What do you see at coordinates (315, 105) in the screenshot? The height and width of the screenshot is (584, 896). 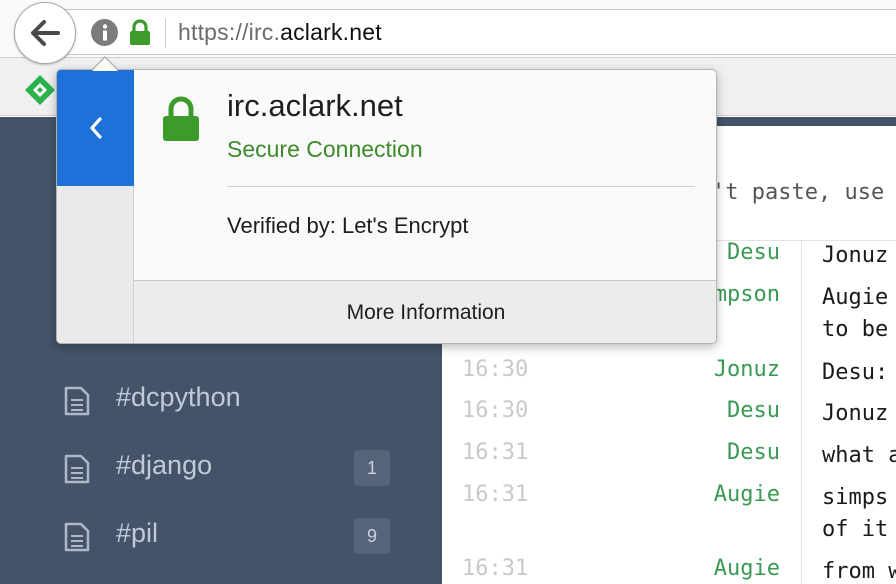 I see `popup-site-title: irc.aclark.net` at bounding box center [315, 105].